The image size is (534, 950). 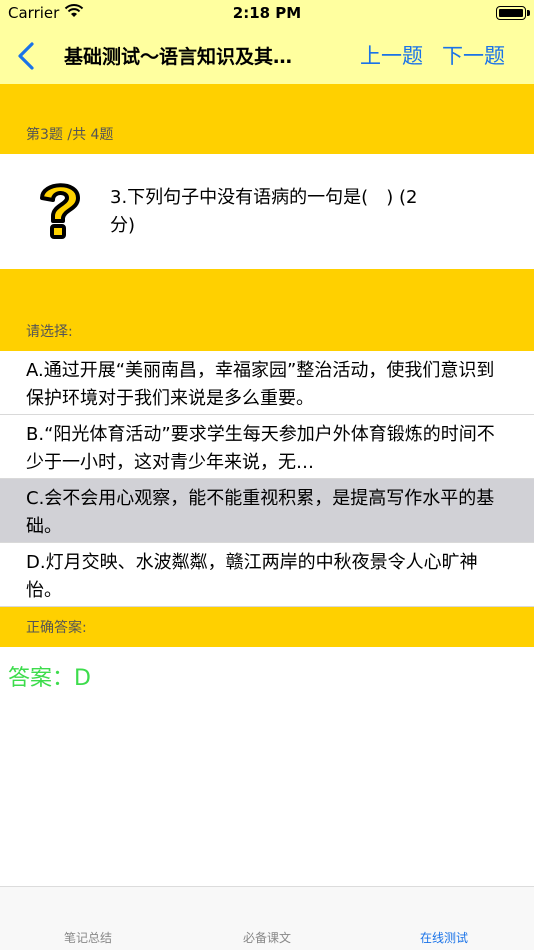 I want to click on option-c: C.会不会用心观察，能不能重视积累，是提高写作水平的基础。, so click(x=267, y=511).